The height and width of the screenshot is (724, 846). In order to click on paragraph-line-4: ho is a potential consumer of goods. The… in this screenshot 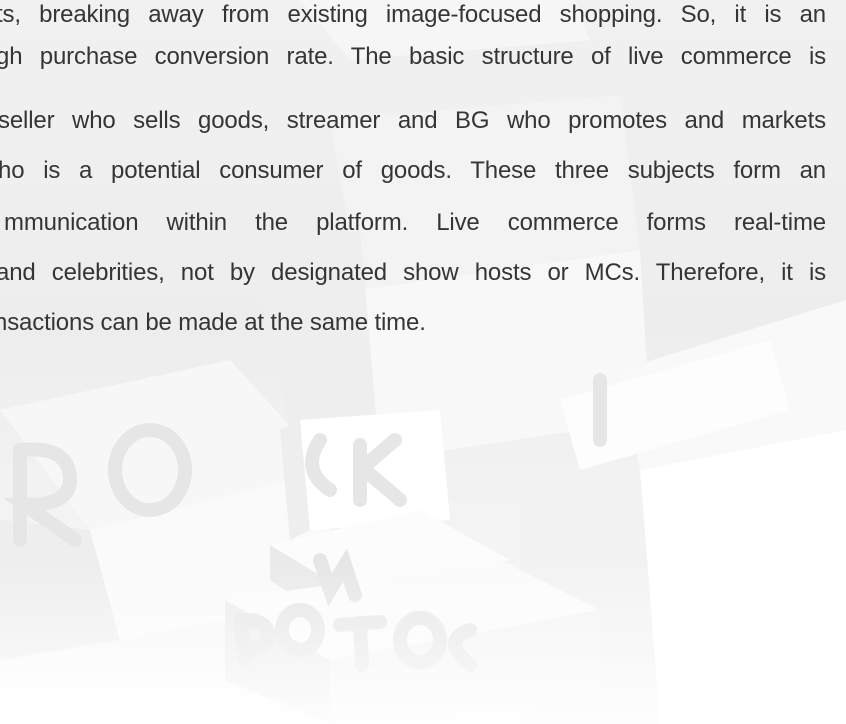, I will do `click(413, 170)`.